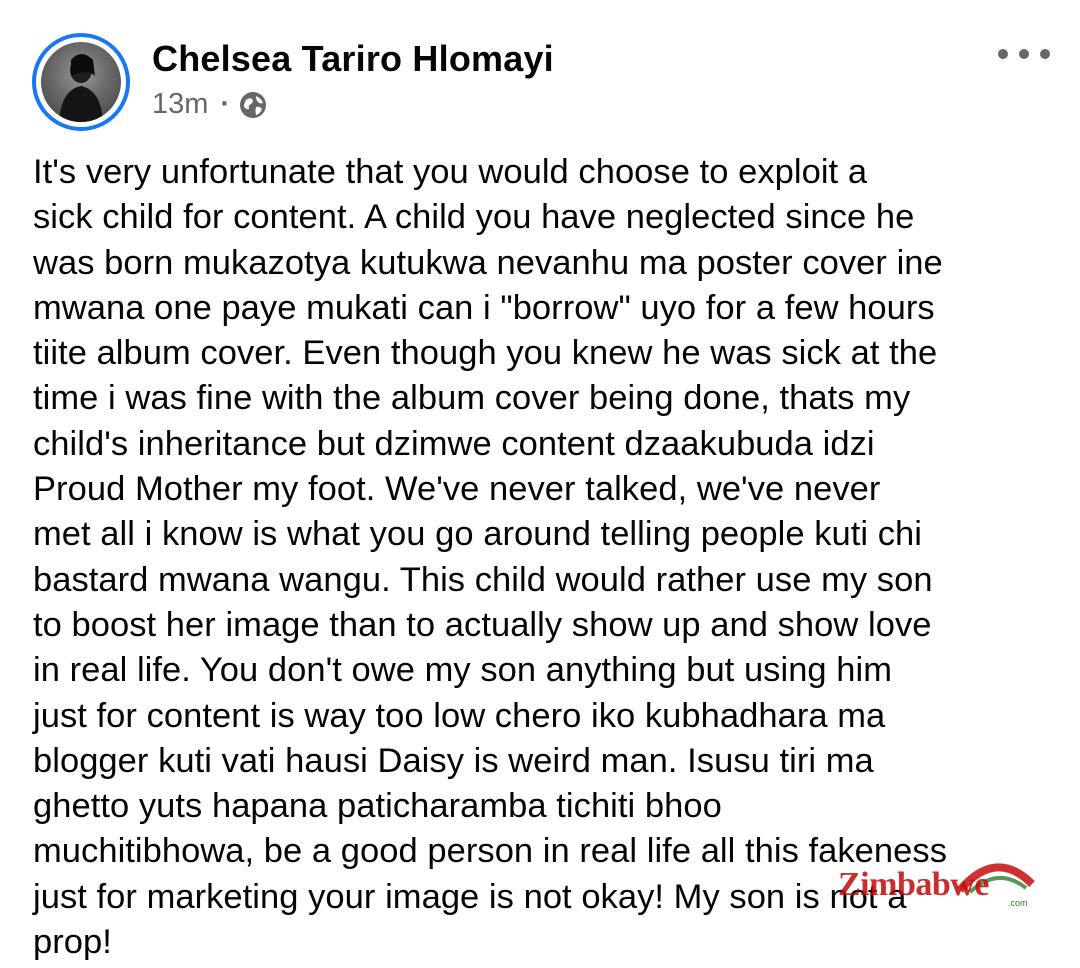  Describe the element at coordinates (253, 105) in the screenshot. I see `globe-icon` at that location.